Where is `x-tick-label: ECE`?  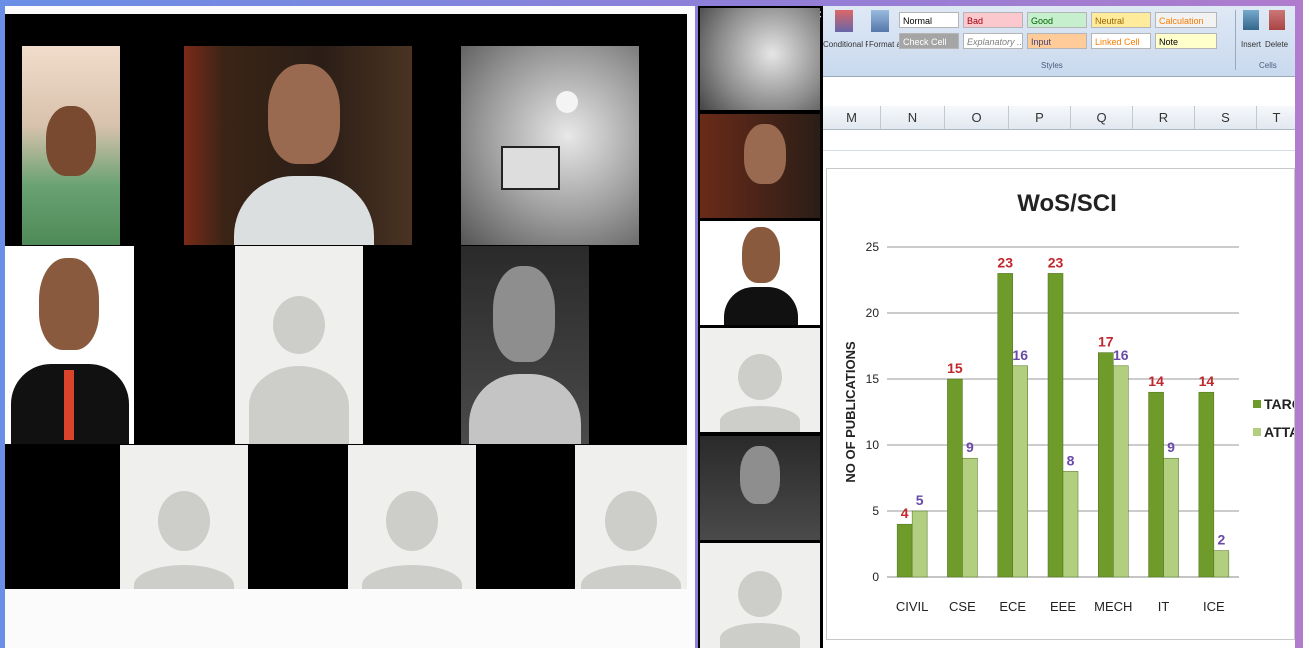
x-tick-label: ECE is located at coordinates (1012, 606).